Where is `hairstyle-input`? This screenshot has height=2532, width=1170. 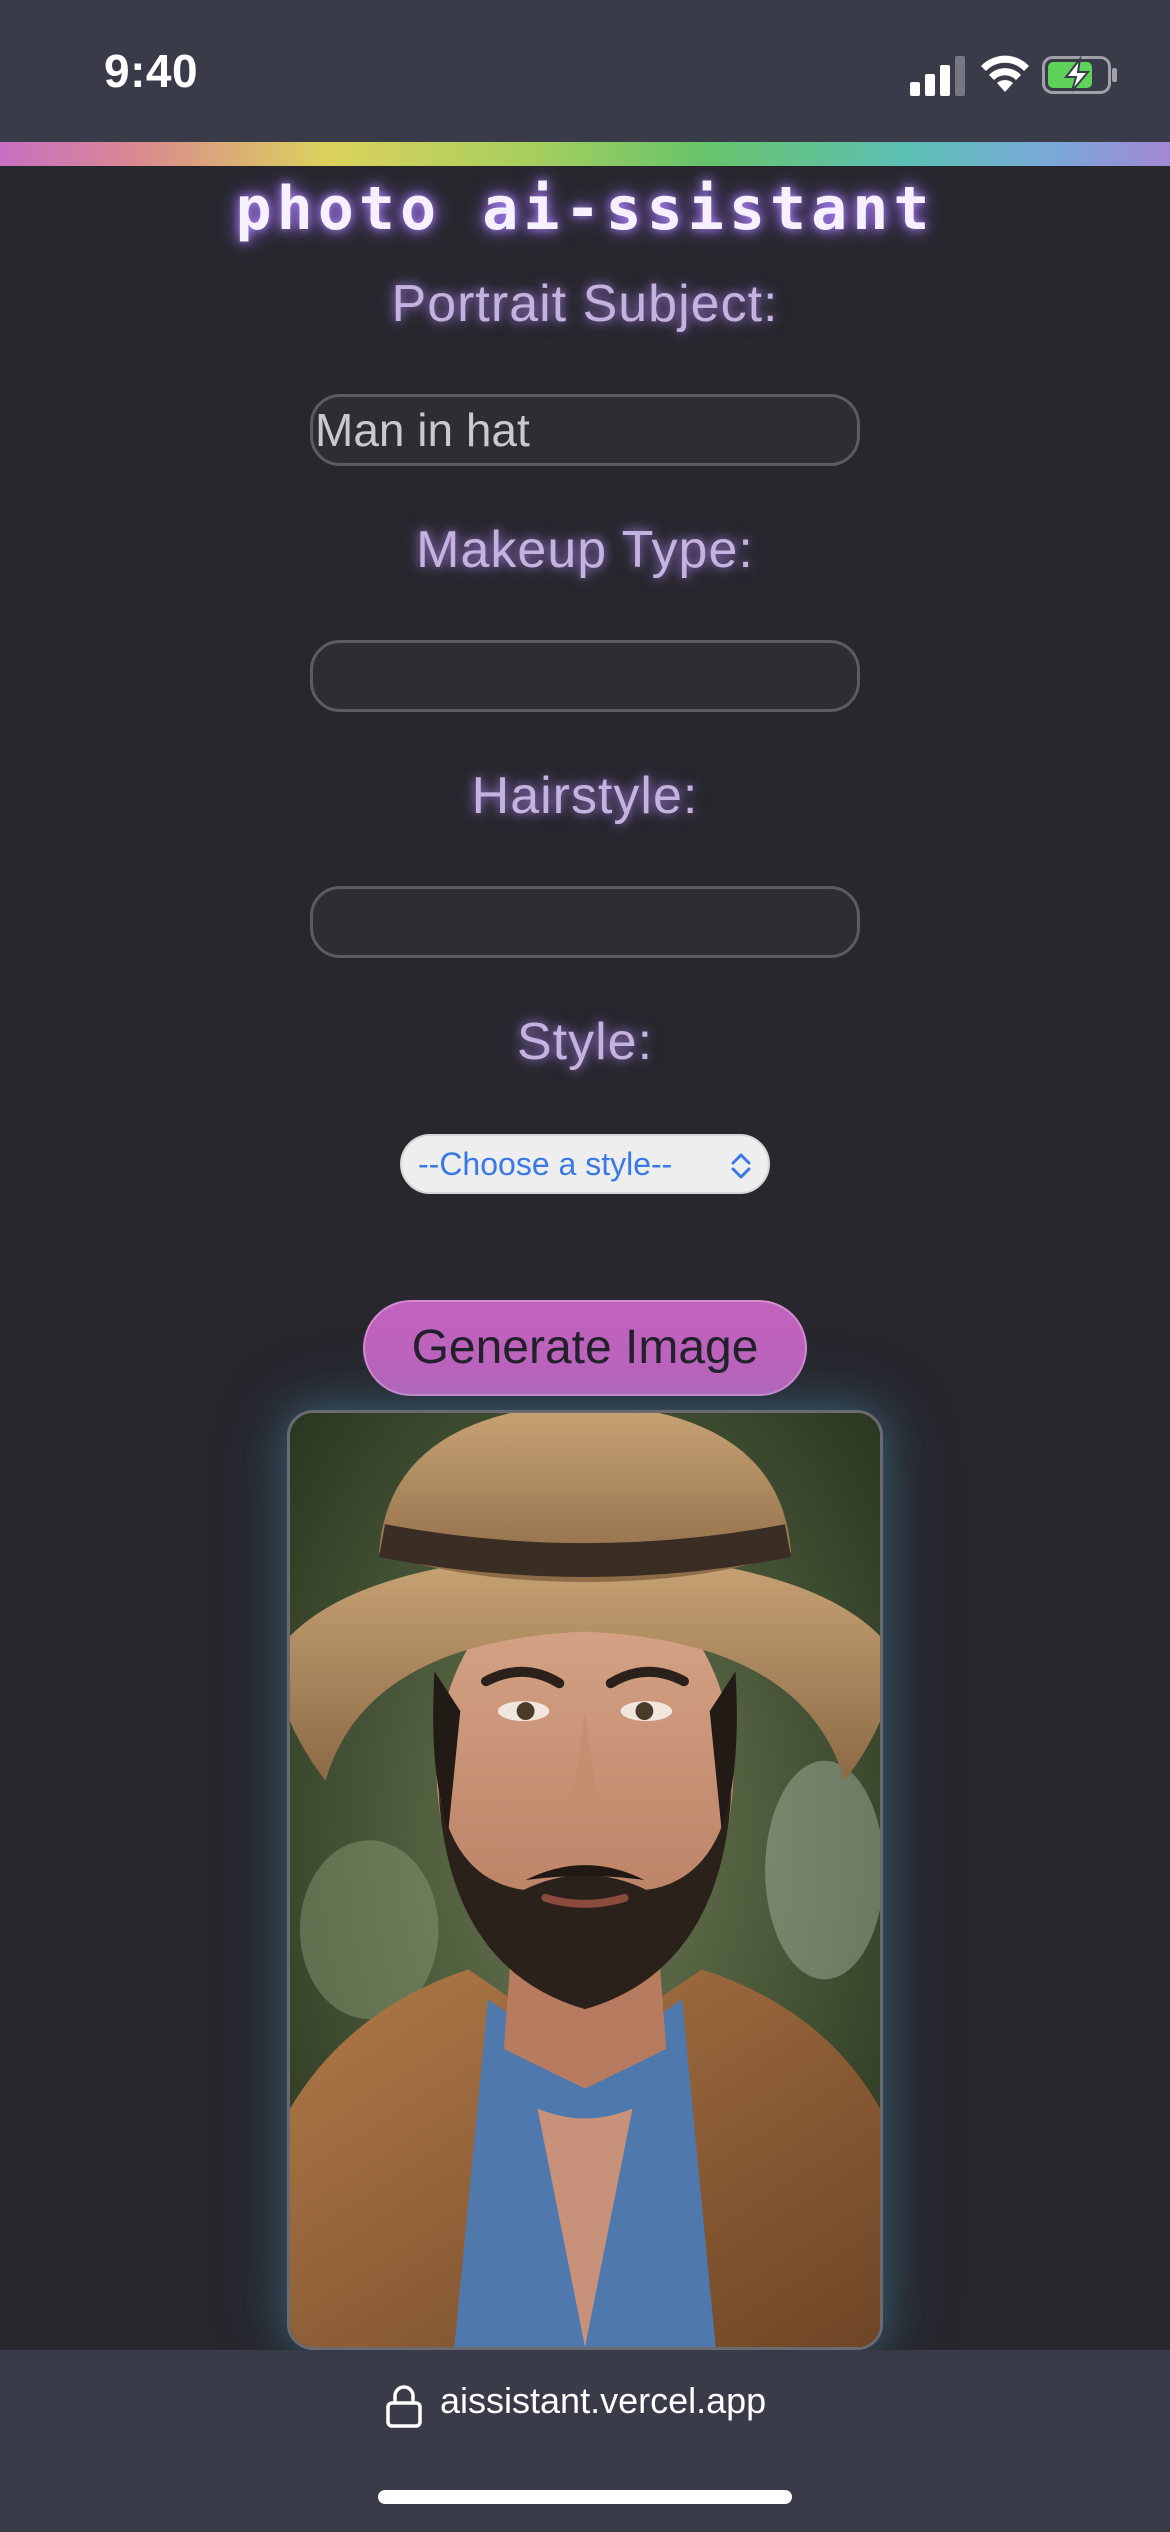 hairstyle-input is located at coordinates (585, 922).